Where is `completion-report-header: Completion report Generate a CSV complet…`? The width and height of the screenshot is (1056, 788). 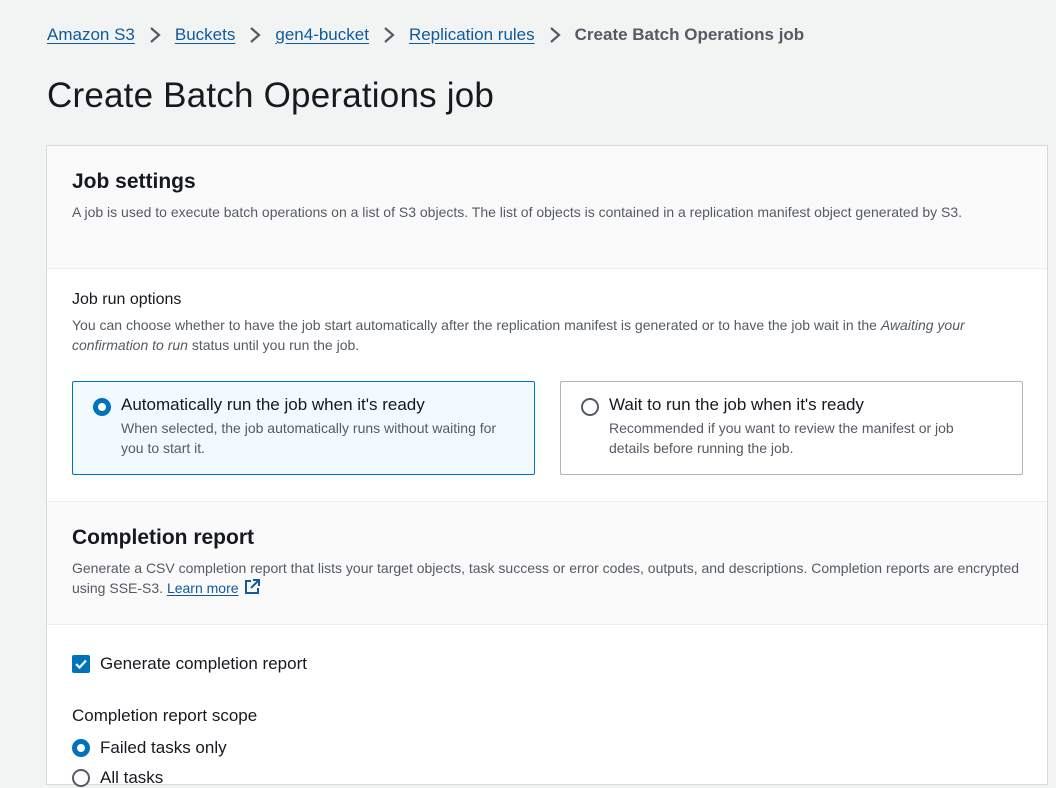
completion-report-header: Completion report Generate a CSV complet… is located at coordinates (547, 563).